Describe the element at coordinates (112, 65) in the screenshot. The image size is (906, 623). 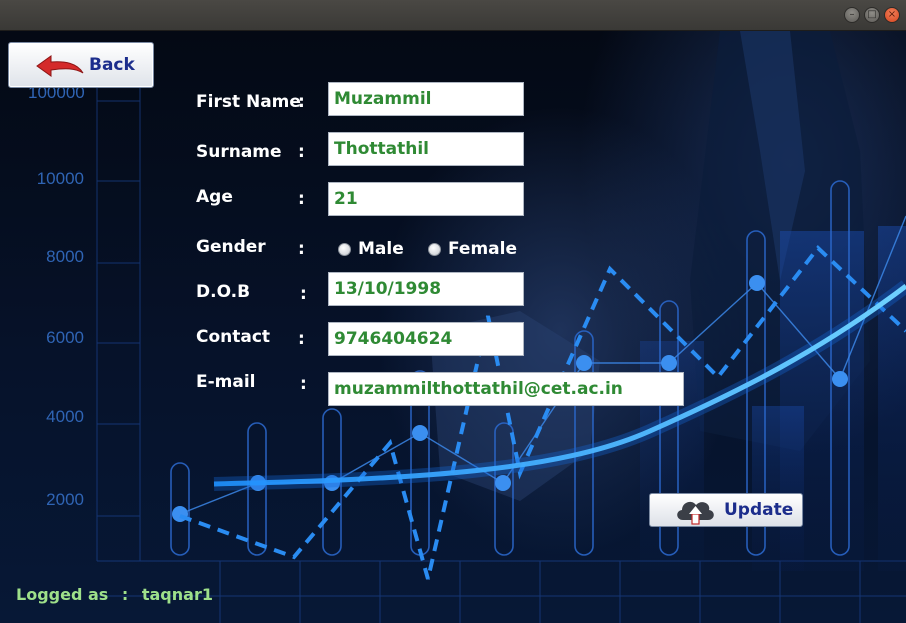
I see `back-button-label: Back` at that location.